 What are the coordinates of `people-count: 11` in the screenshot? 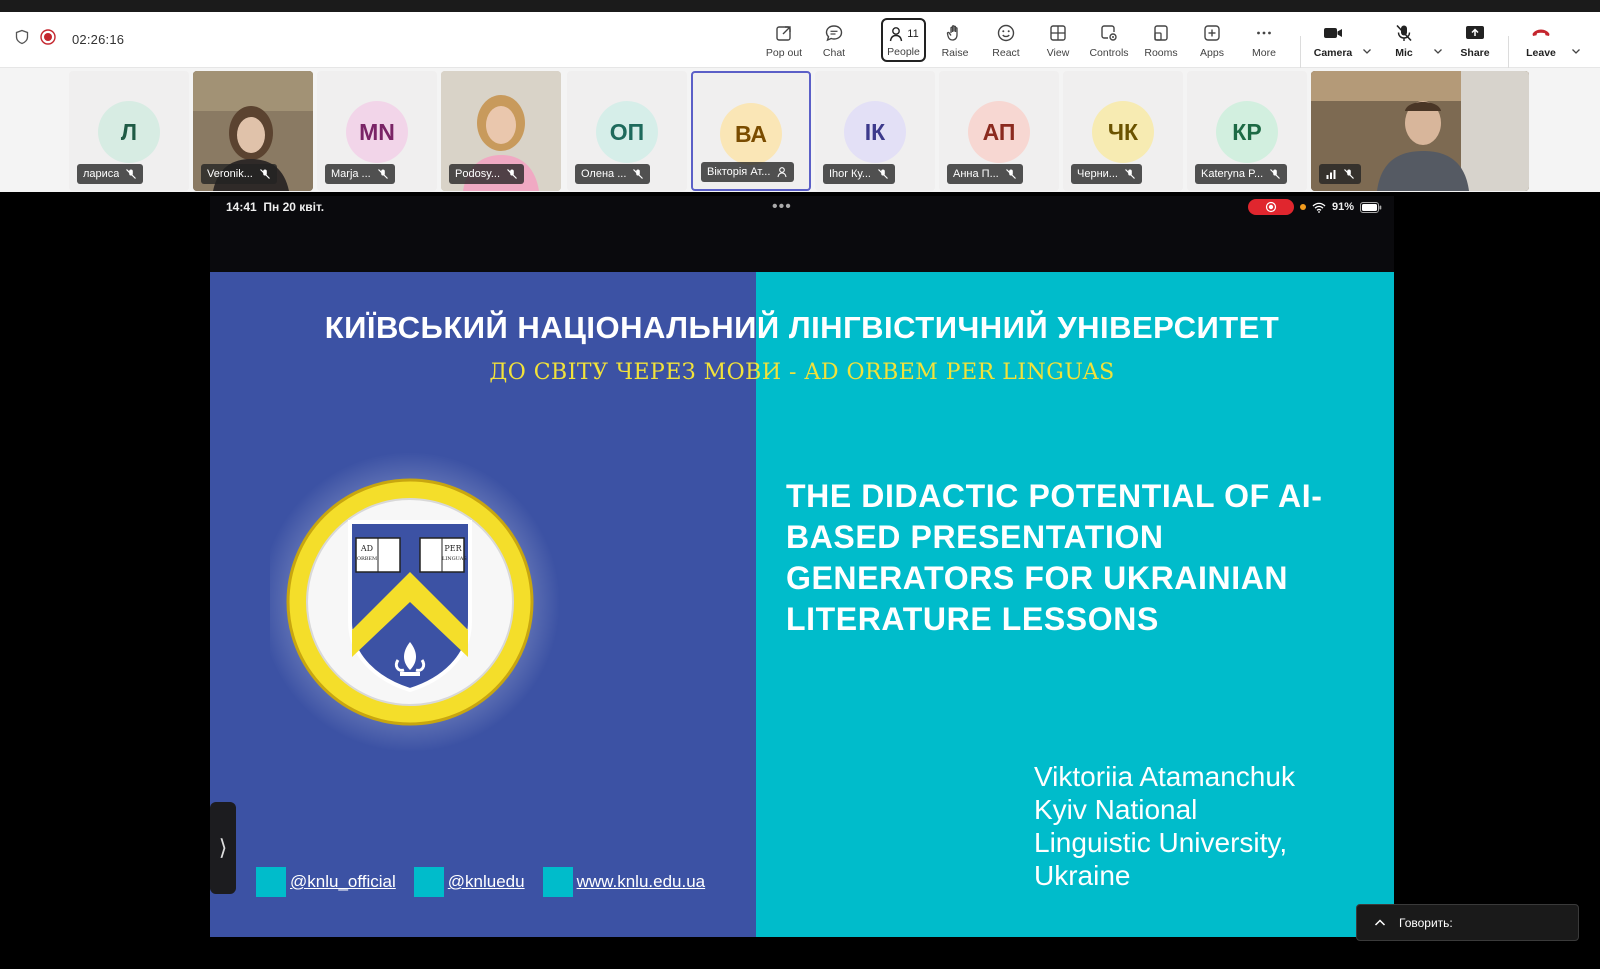 It's located at (913, 34).